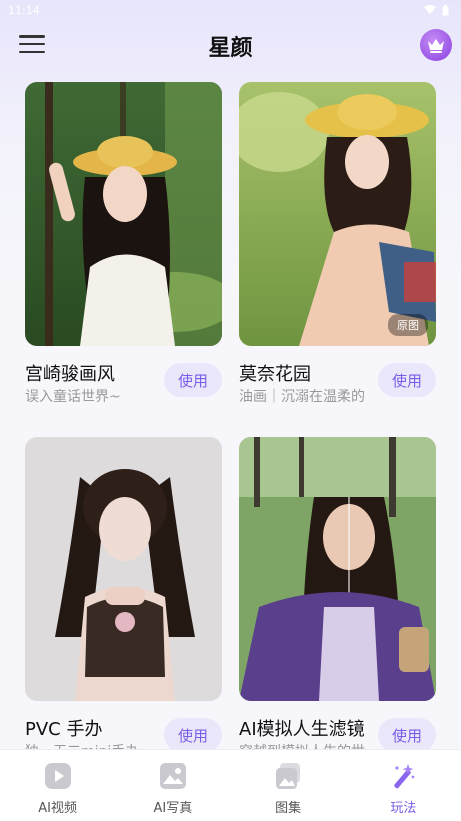 The height and width of the screenshot is (821, 461). Describe the element at coordinates (64, 729) in the screenshot. I see `template-title: PVC 手办` at that location.